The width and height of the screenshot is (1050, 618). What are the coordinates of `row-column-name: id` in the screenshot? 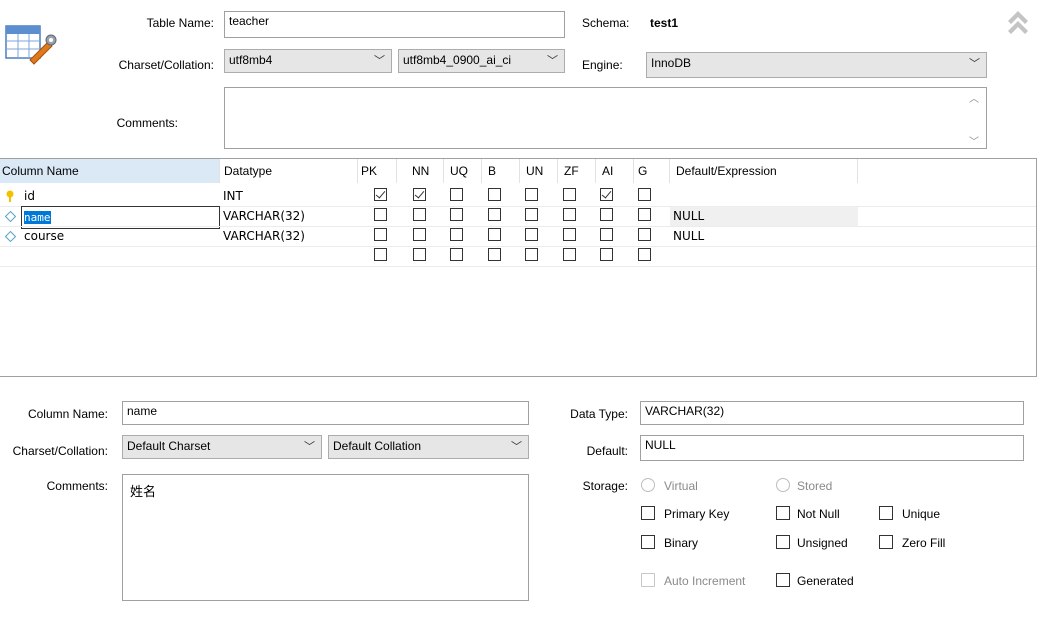 It's located at (29, 196).